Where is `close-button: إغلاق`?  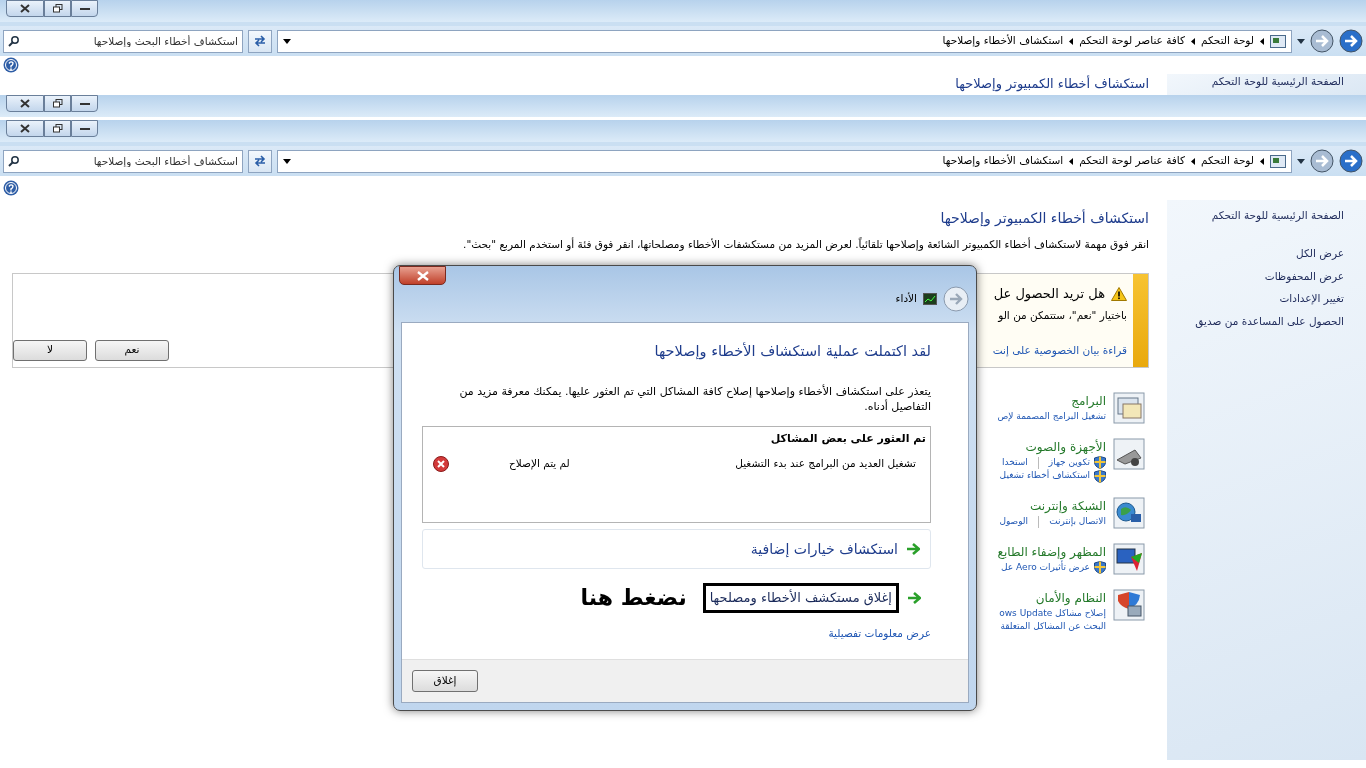 close-button: إغلاق is located at coordinates (445, 681).